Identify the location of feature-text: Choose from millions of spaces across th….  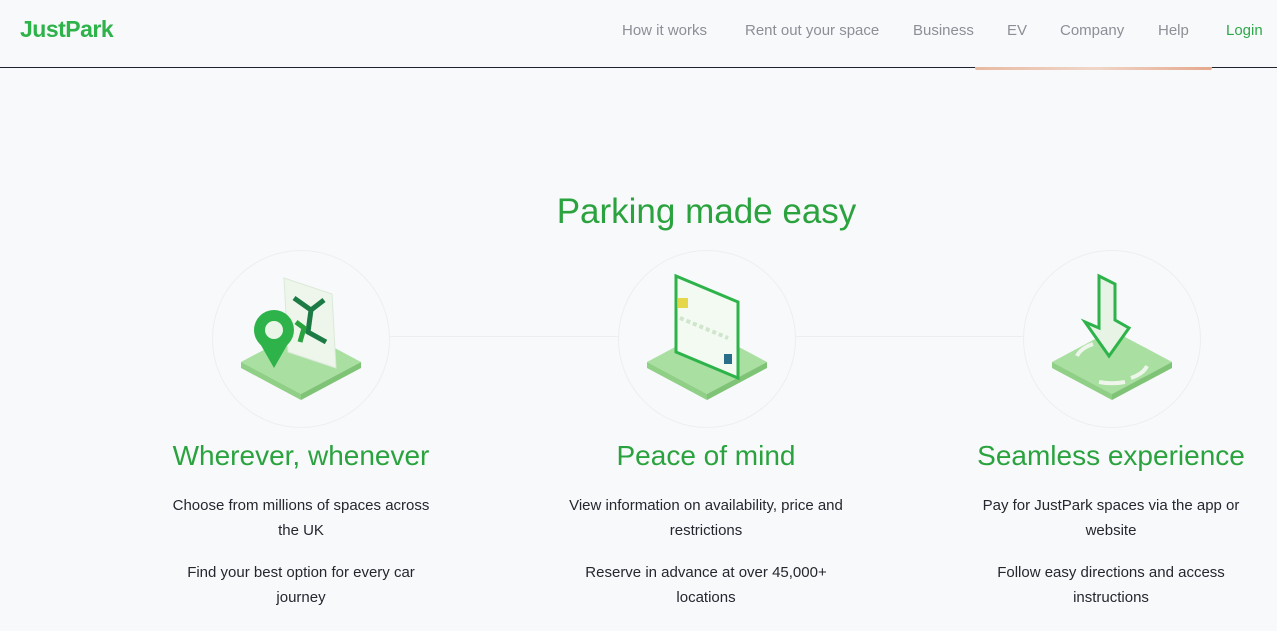
(301, 518).